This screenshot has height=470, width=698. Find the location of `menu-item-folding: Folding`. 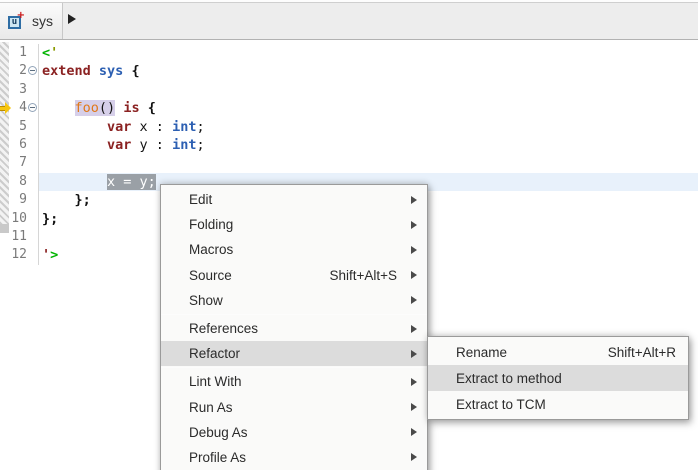

menu-item-folding: Folding is located at coordinates (294, 224).